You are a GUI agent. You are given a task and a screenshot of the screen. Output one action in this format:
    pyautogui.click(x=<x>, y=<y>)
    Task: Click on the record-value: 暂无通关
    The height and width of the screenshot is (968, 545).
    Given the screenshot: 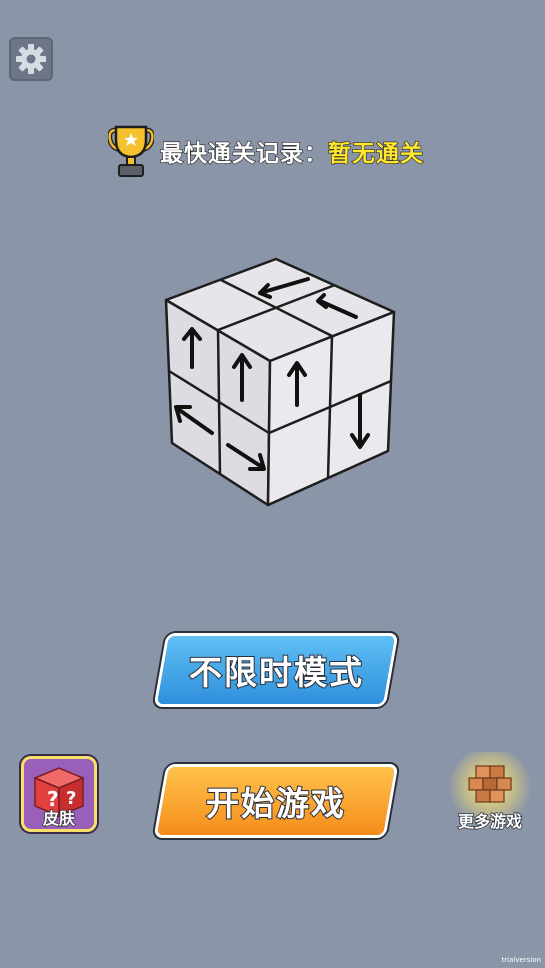 What is the action you would take?
    pyautogui.click(x=375, y=153)
    